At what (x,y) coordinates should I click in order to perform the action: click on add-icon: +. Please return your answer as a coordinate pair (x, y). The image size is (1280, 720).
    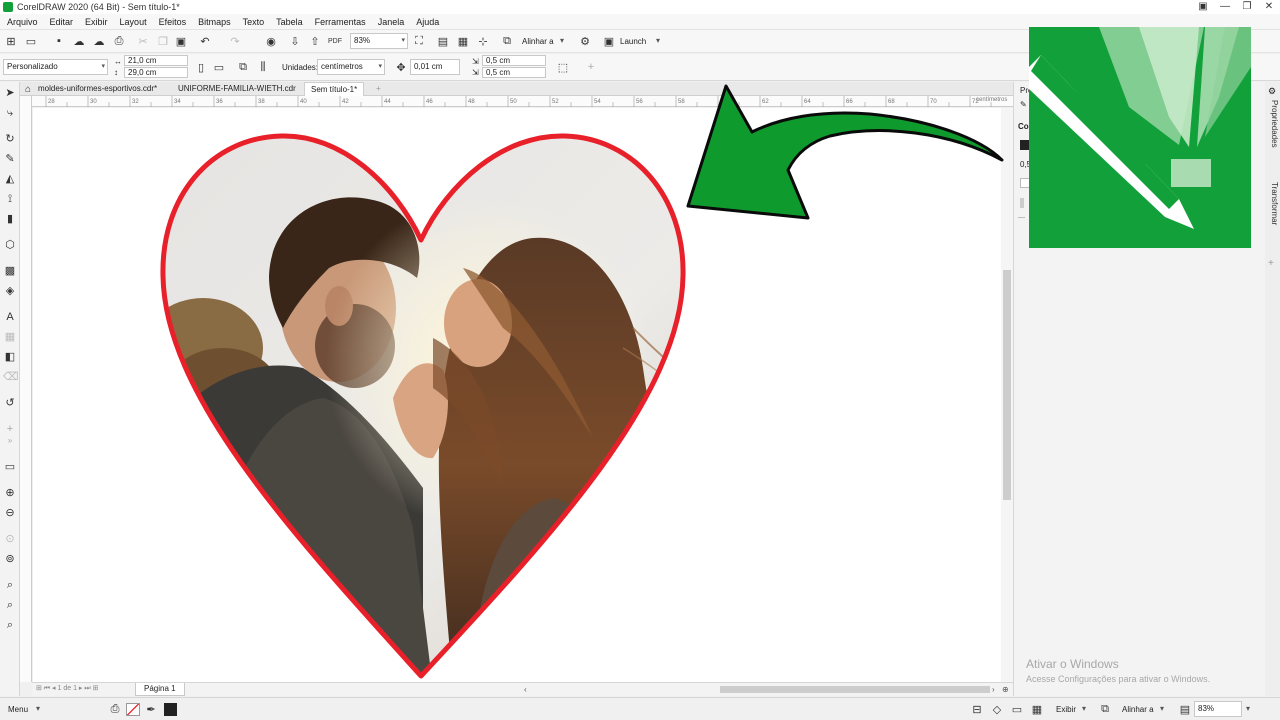
    Looking at the image, I should click on (591, 67).